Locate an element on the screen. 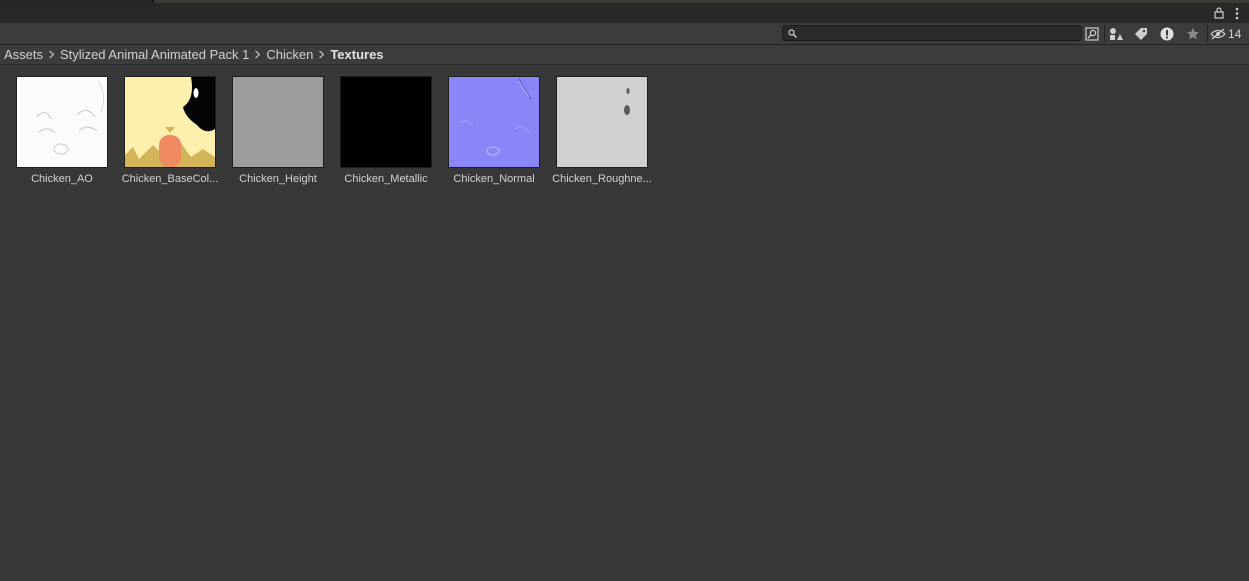 The height and width of the screenshot is (581, 1249). console-warning-icon is located at coordinates (1167, 33).